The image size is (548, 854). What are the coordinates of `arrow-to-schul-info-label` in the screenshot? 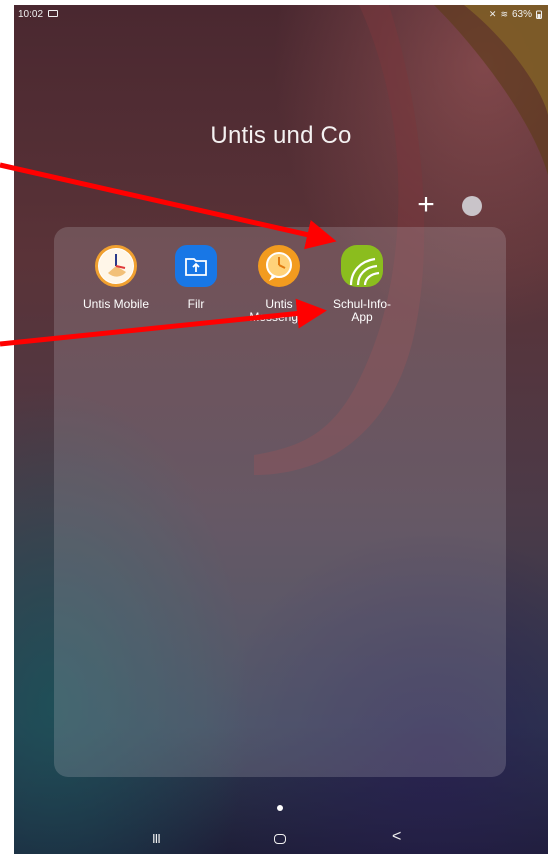 It's located at (163, 322).